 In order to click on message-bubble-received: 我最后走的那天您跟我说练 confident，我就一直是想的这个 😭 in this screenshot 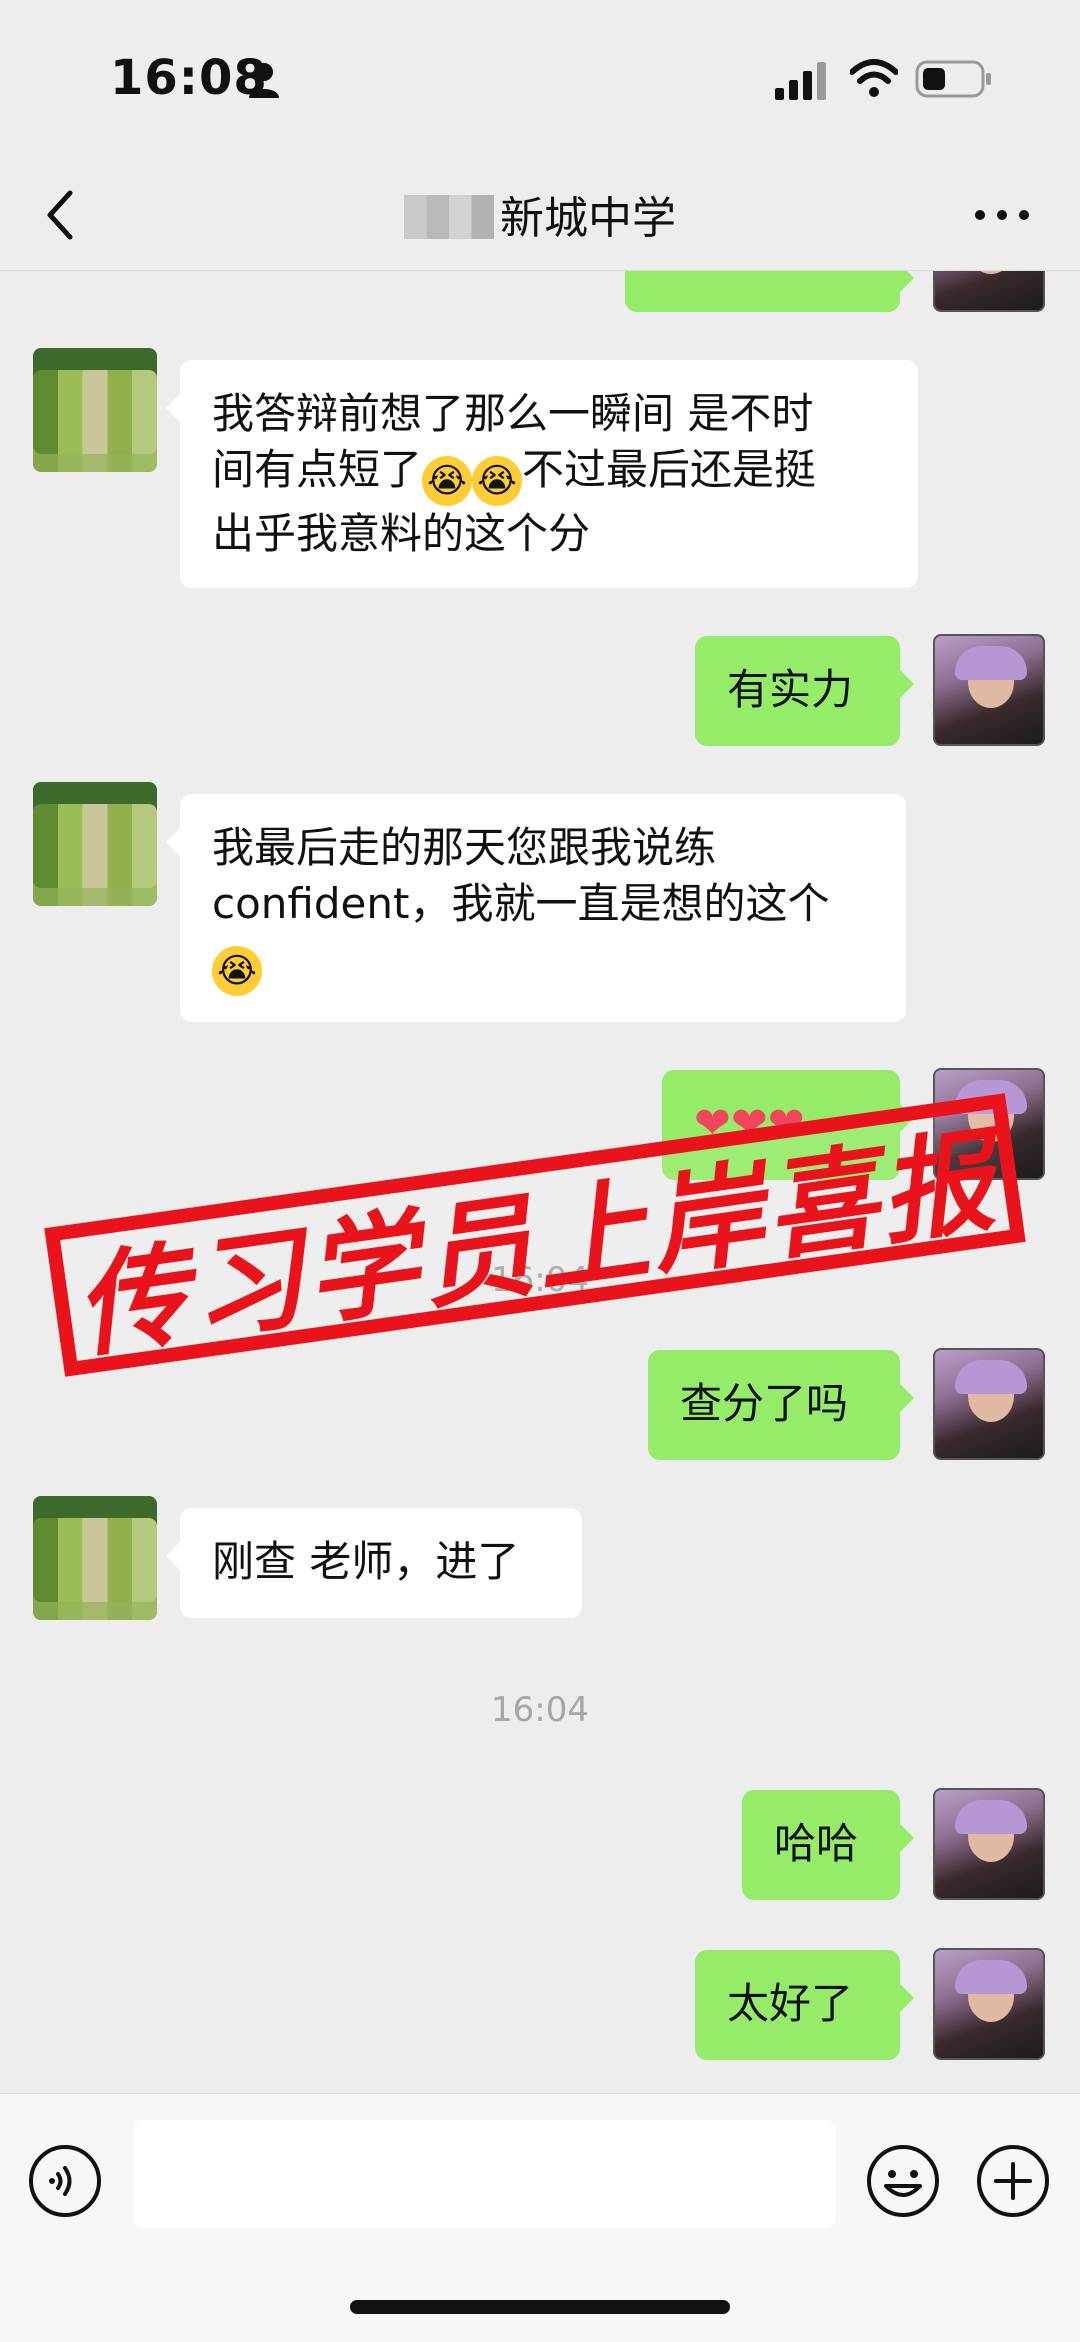, I will do `click(536, 908)`.